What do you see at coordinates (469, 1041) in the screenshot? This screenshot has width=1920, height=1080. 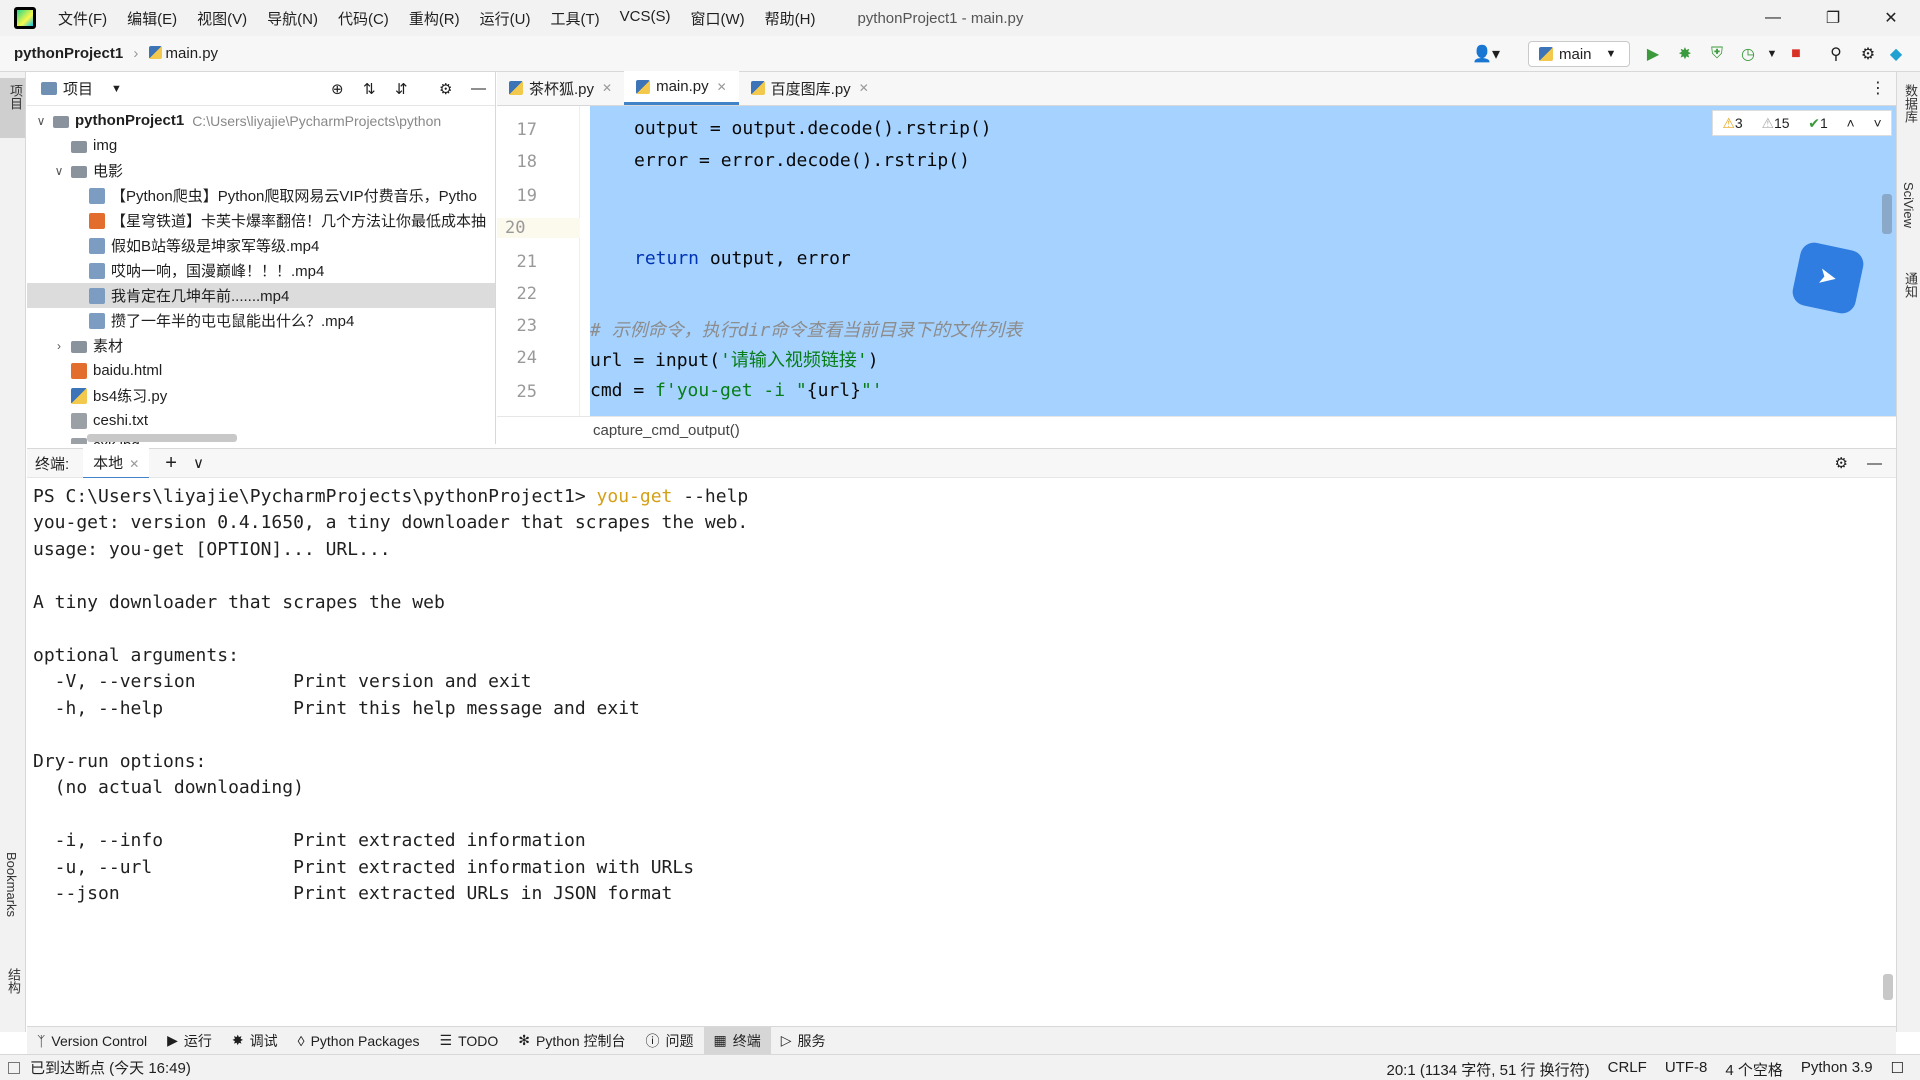 I see `tool-todo: ☰ TODO` at bounding box center [469, 1041].